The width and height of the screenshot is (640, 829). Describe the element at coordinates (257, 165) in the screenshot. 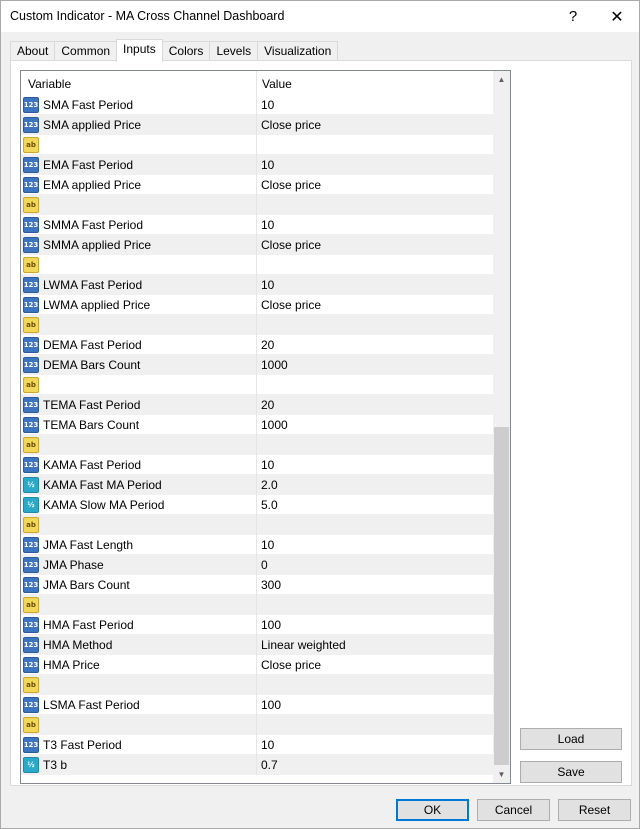

I see `table-row: 123 EMA Fast Period 10` at that location.